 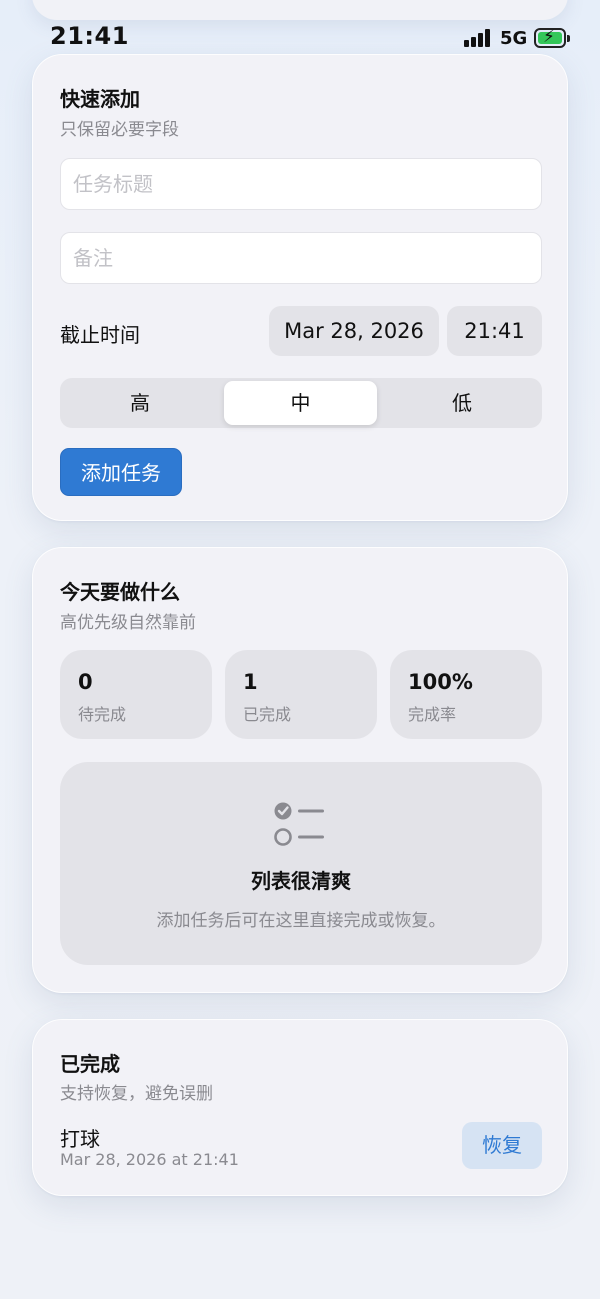 What do you see at coordinates (102, 714) in the screenshot?
I see `stat-pending-label: 待完成` at bounding box center [102, 714].